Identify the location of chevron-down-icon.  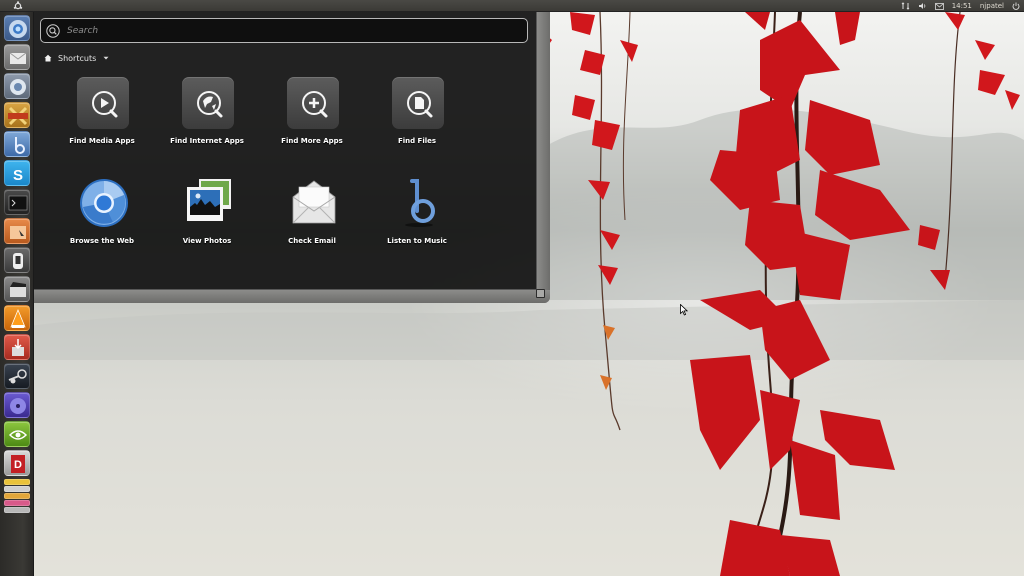
(106, 58).